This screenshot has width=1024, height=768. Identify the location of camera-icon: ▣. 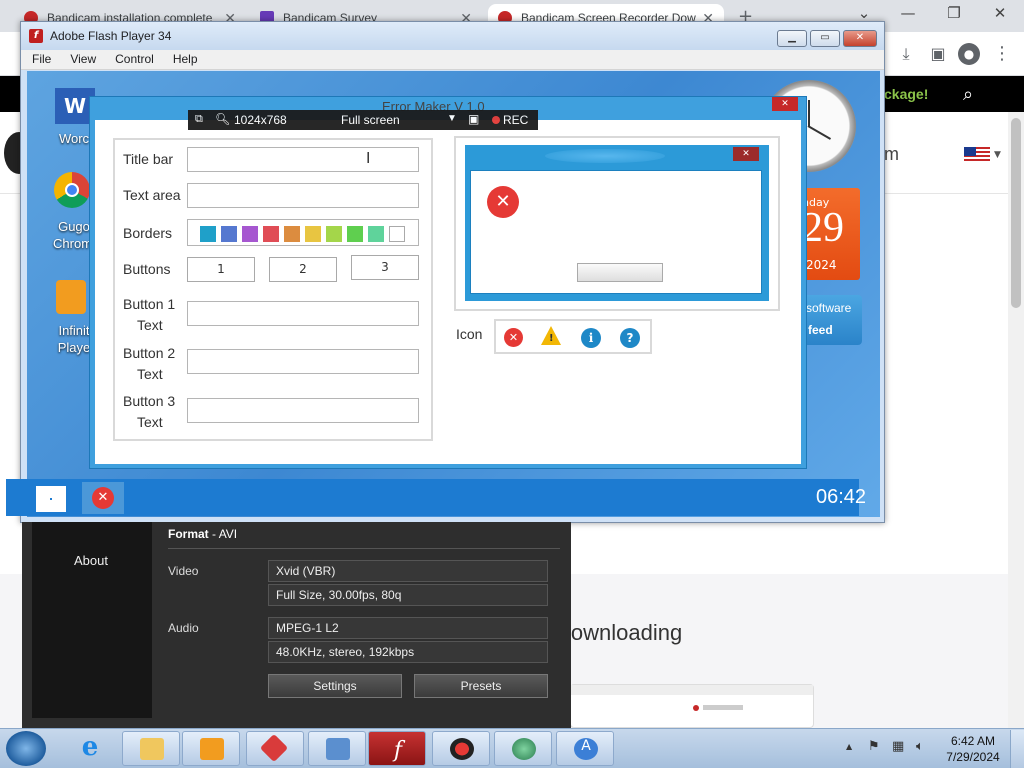
(473, 119).